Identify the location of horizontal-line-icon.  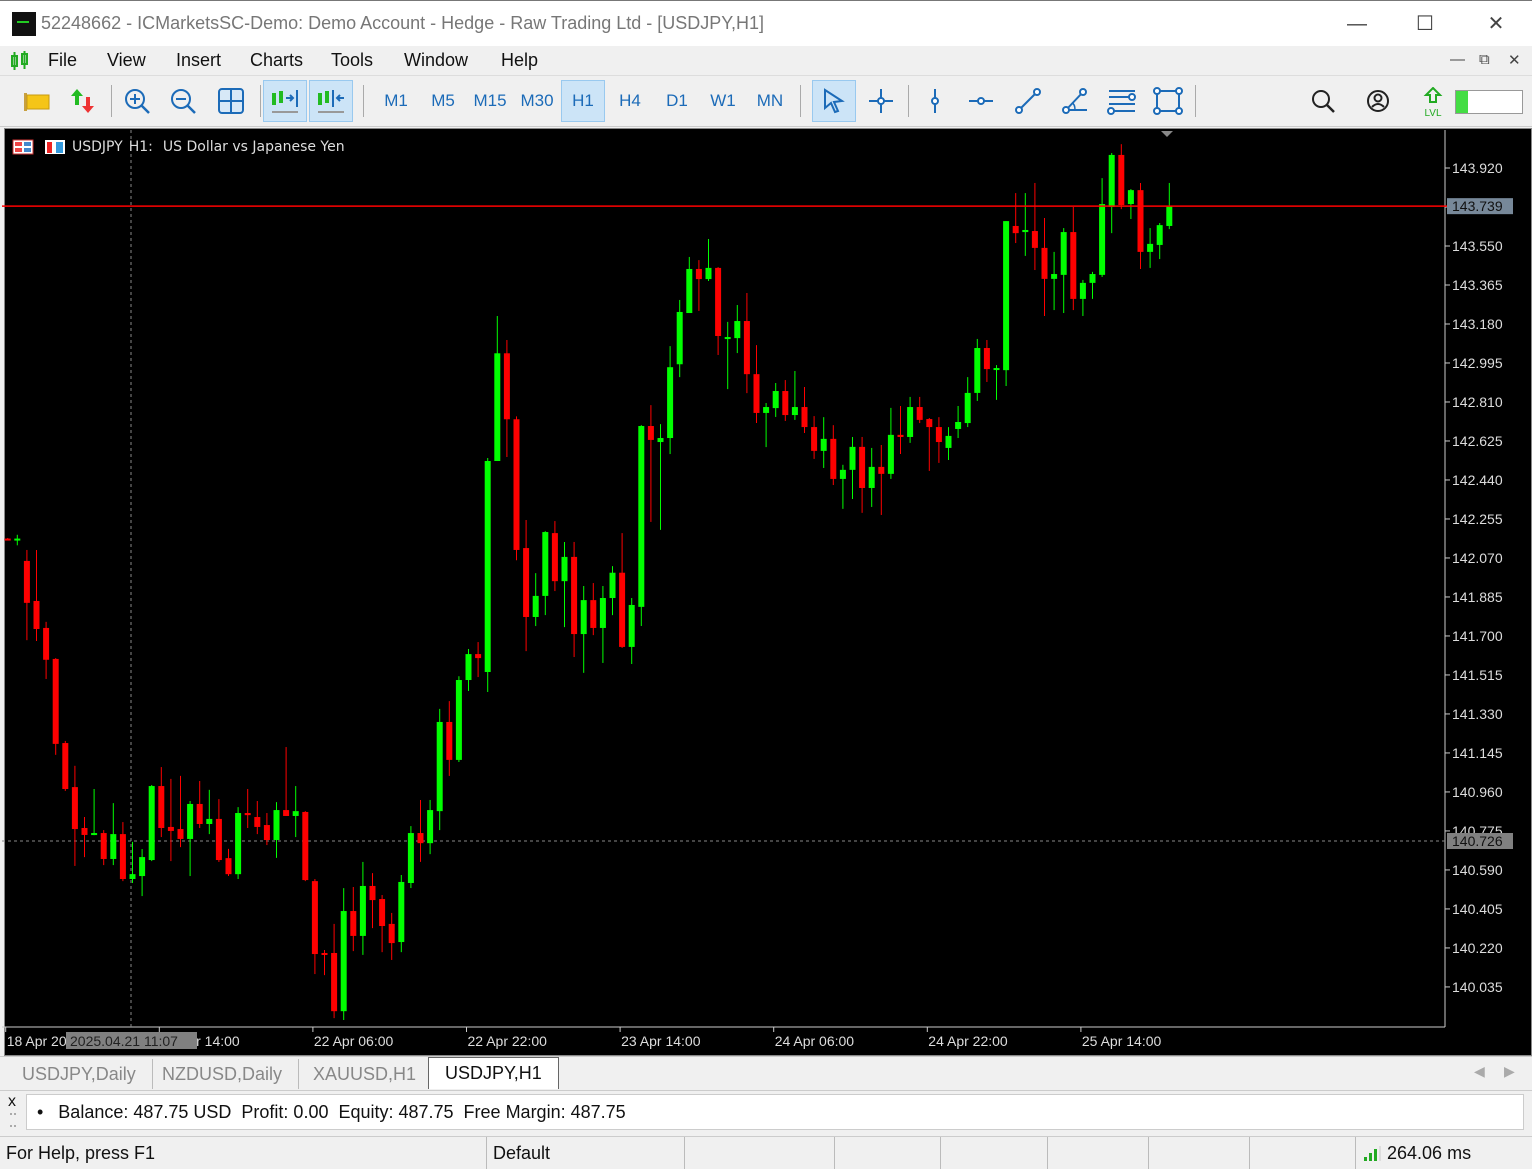
(981, 101).